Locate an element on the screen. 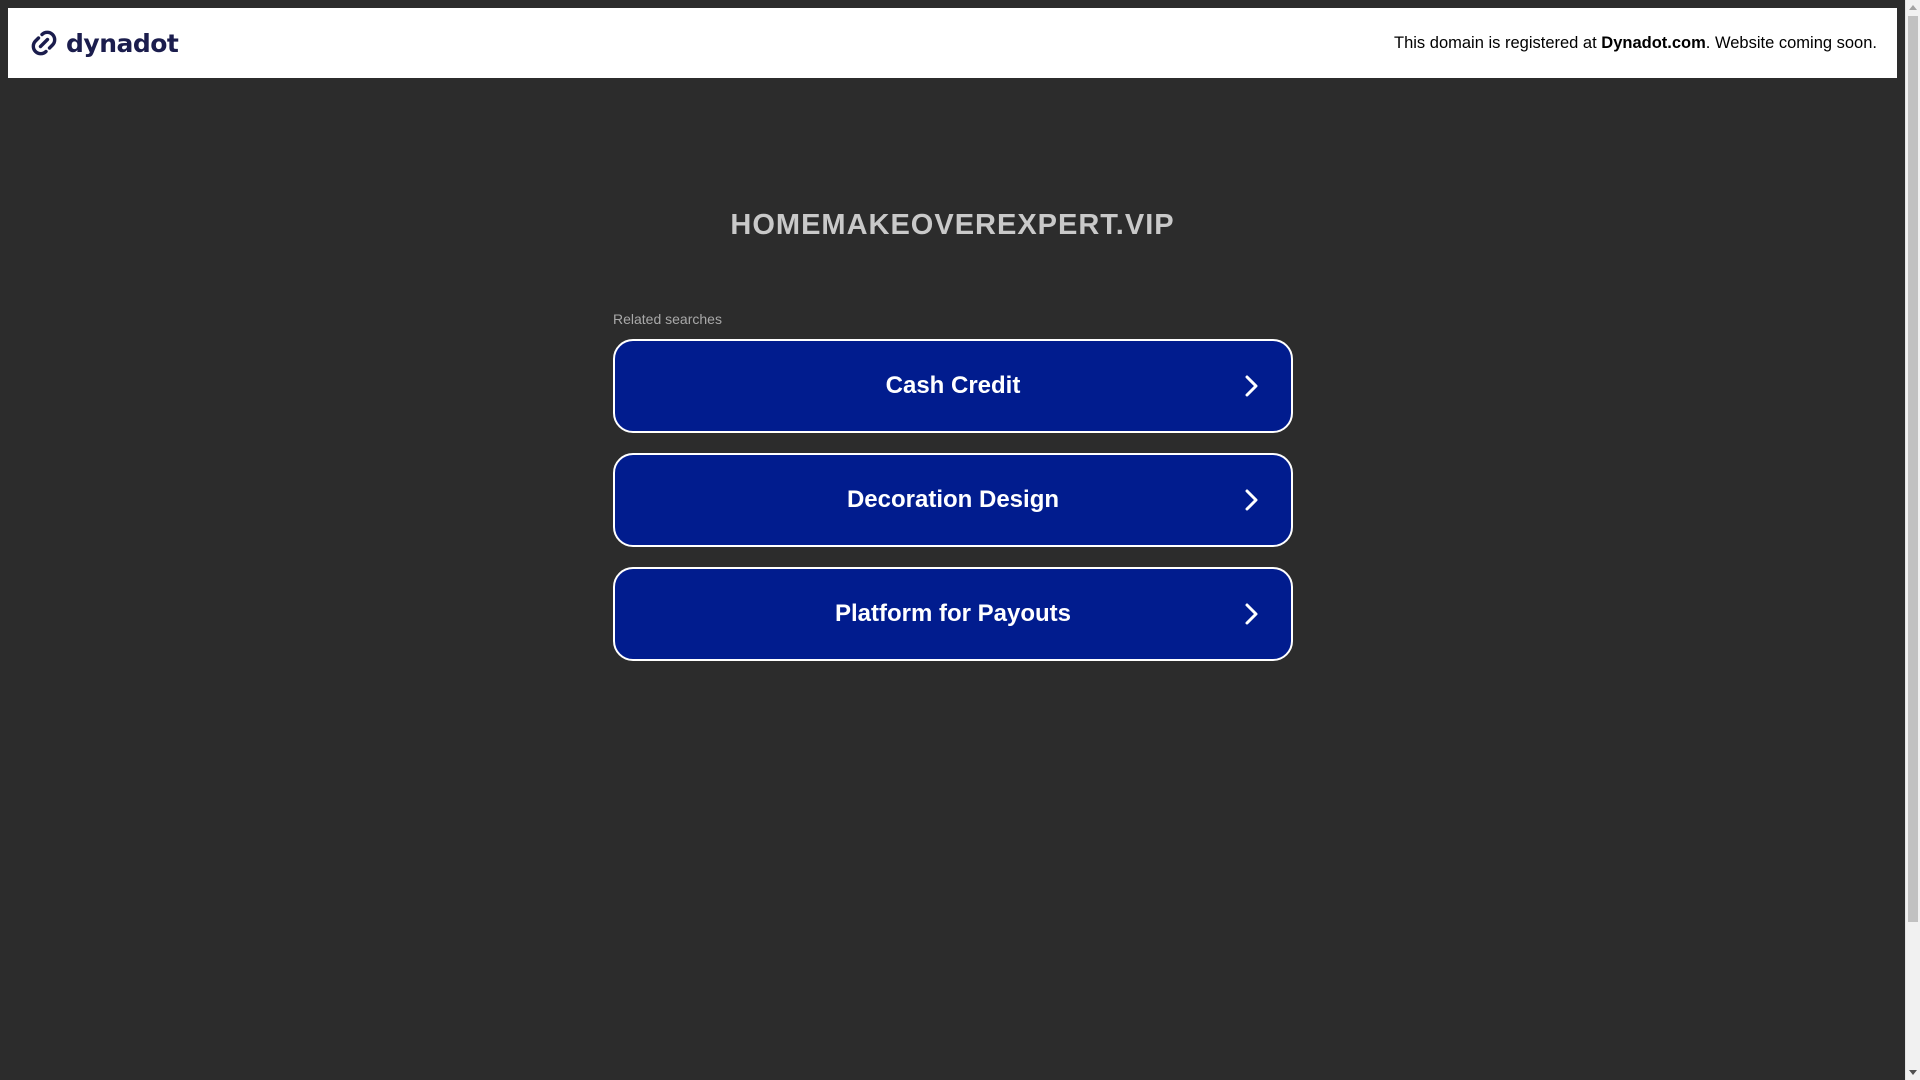 This screenshot has width=1920, height=1080. domain-name-title: HOMEMAKEOVEREXPERT.VIP is located at coordinates (952, 225).